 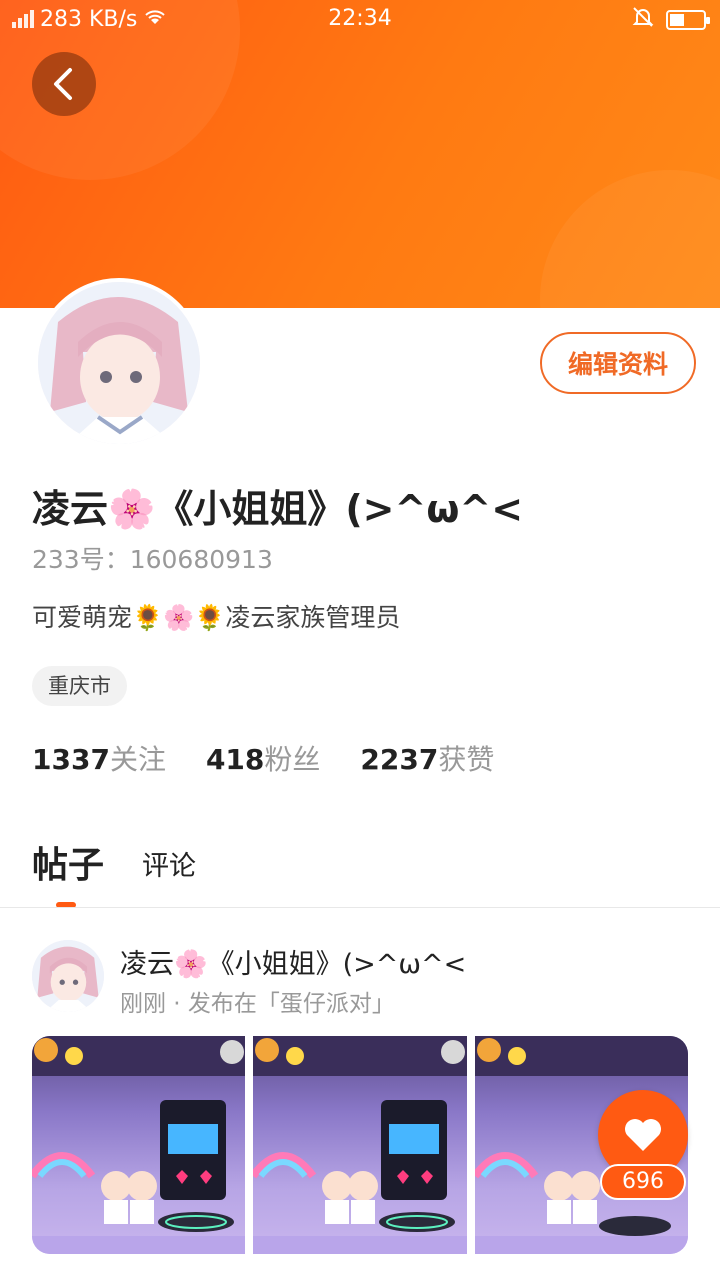 I want to click on stat-likes: 2237获赞, so click(x=427, y=758).